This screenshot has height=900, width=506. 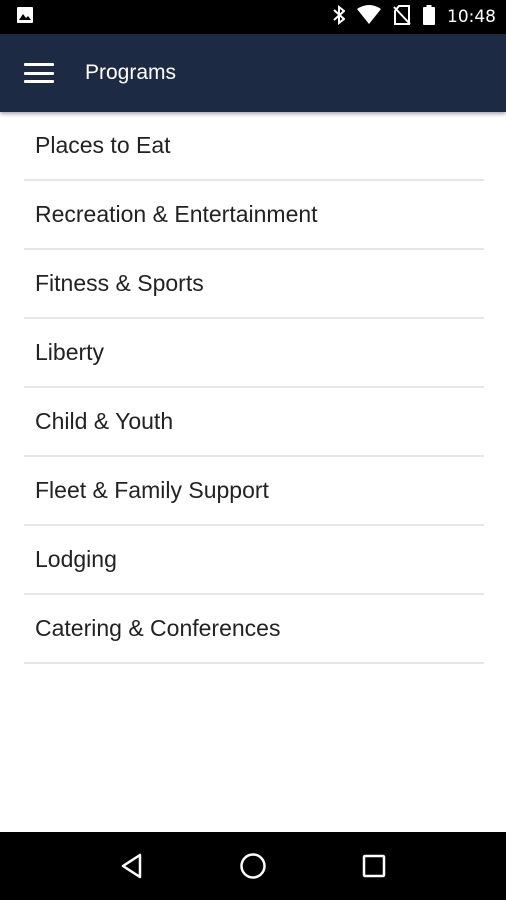 I want to click on list-item-lodging: Lodging, so click(x=254, y=560).